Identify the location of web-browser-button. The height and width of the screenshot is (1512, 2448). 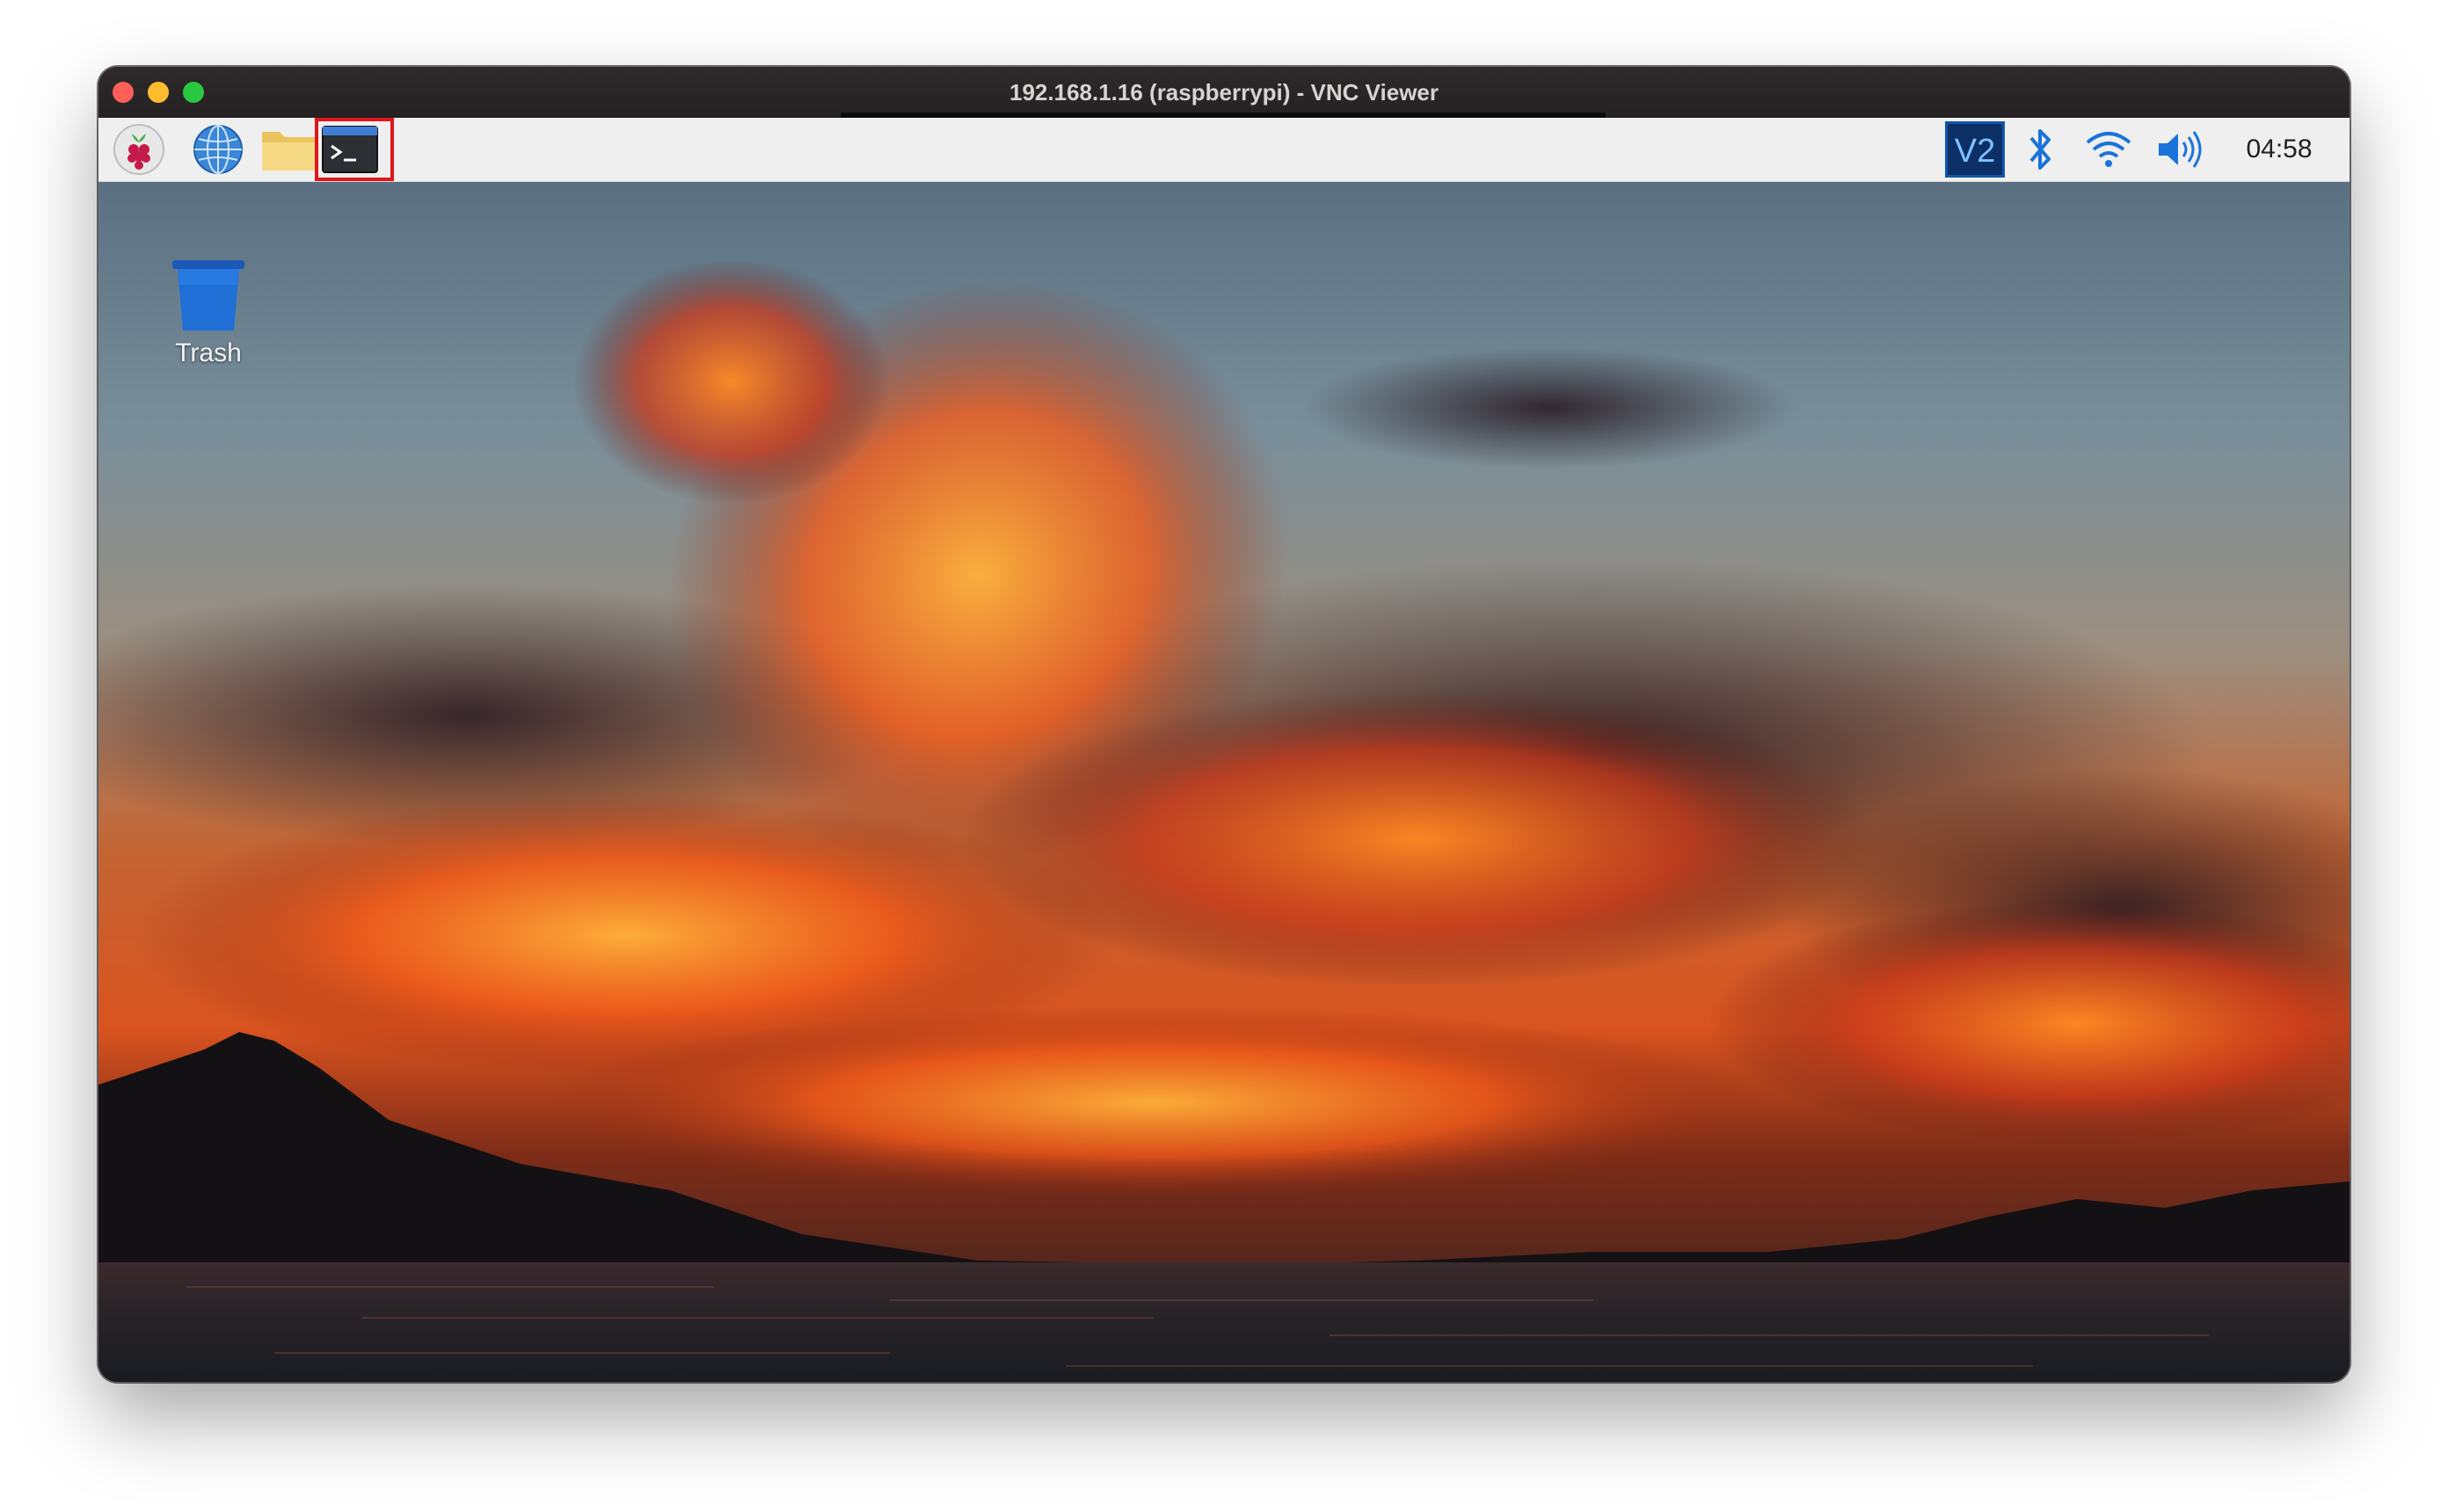
(218, 149).